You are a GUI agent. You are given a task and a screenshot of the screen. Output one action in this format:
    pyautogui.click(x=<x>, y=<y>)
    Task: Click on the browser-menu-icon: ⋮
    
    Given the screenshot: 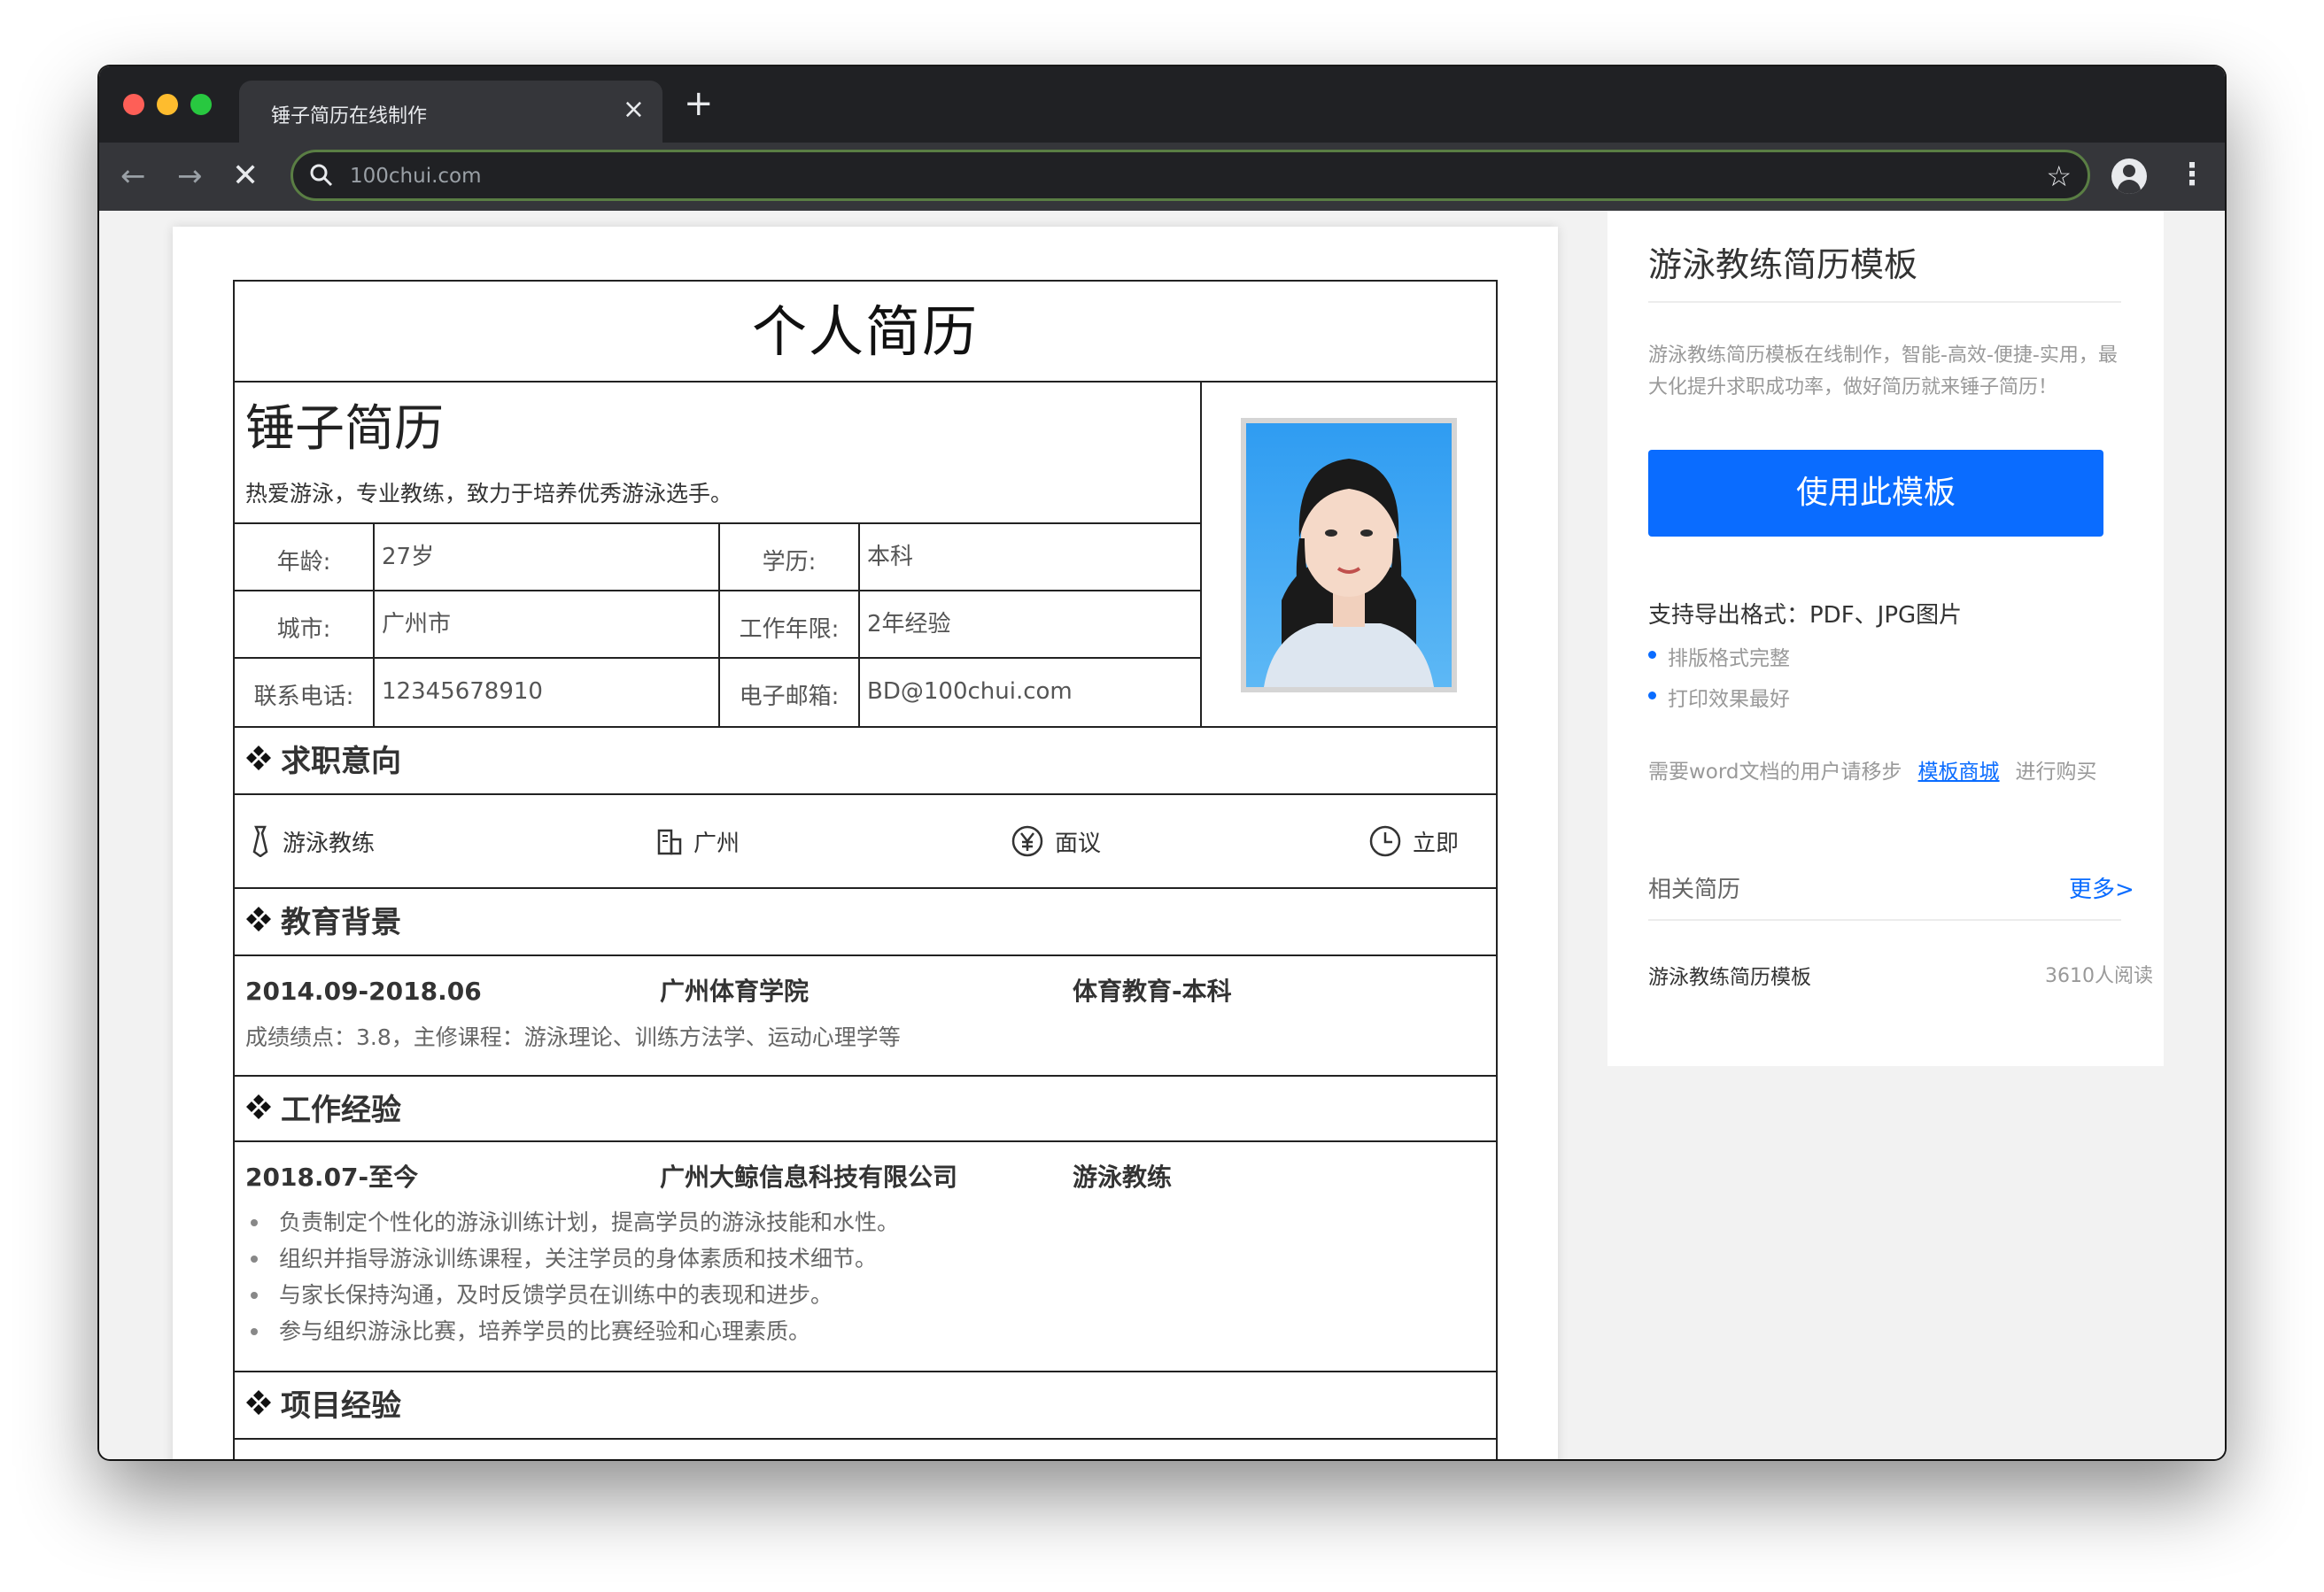 What is the action you would take?
    pyautogui.click(x=2192, y=174)
    